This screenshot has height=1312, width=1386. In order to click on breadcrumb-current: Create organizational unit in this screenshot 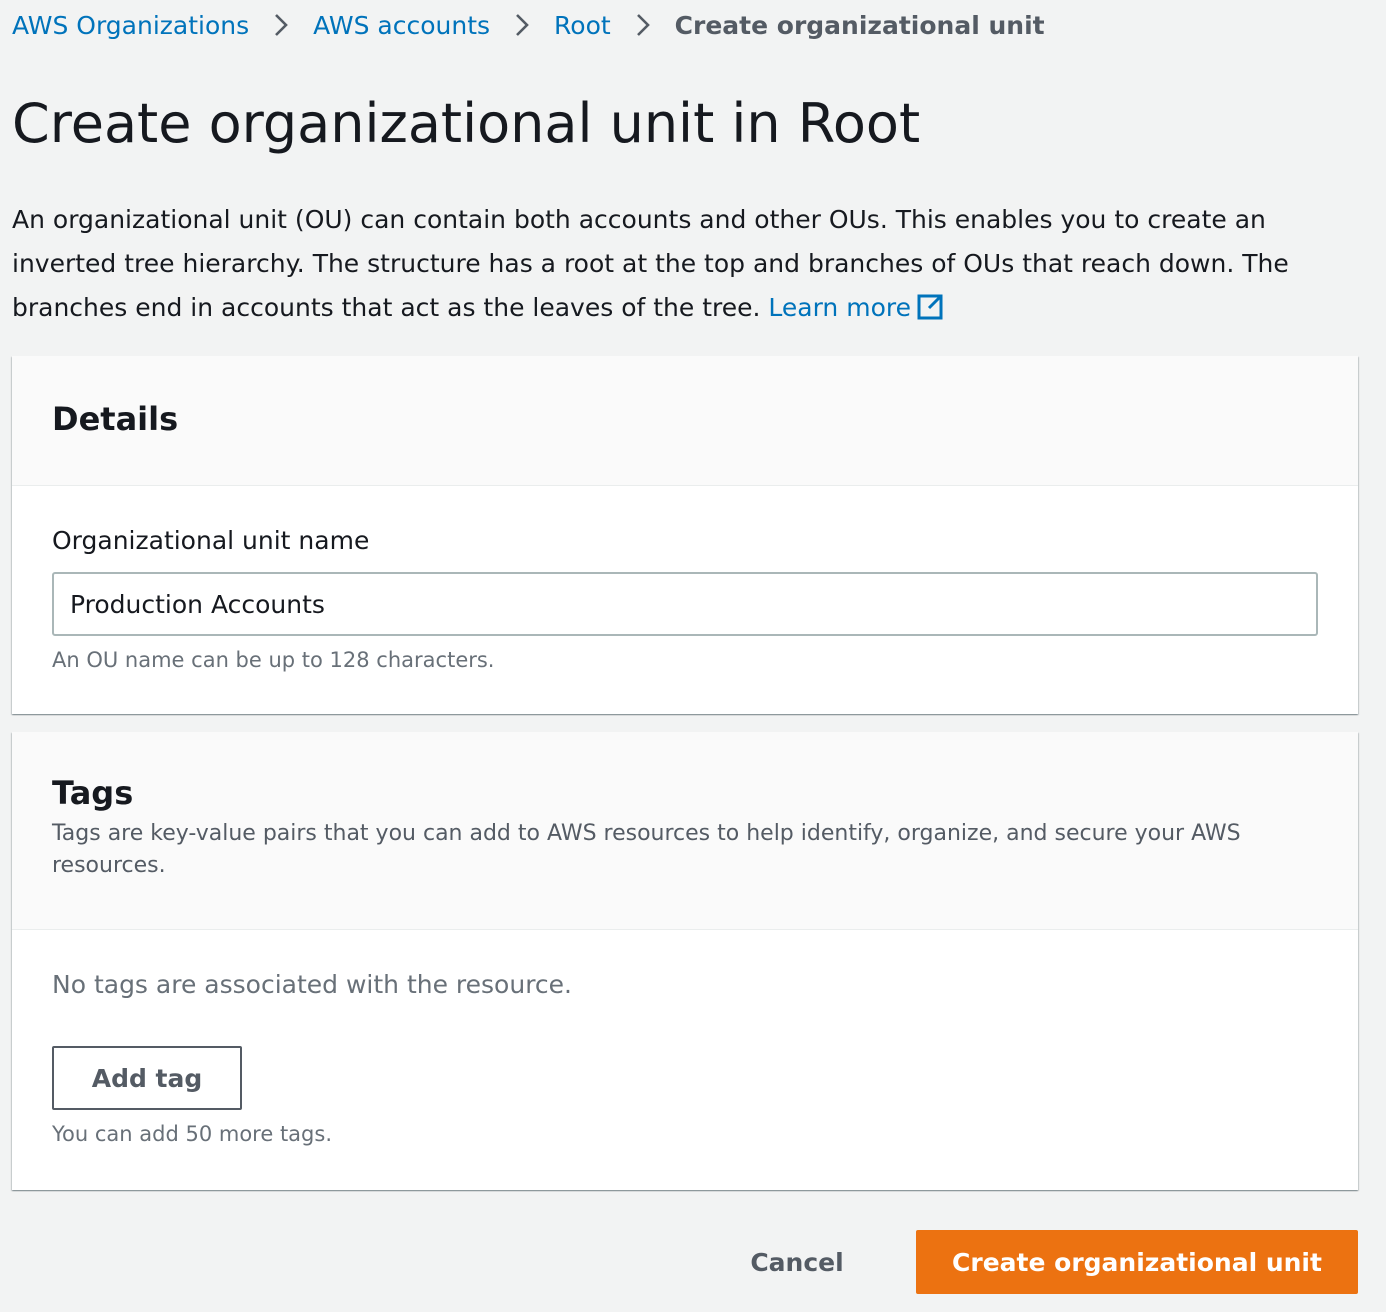, I will do `click(859, 25)`.